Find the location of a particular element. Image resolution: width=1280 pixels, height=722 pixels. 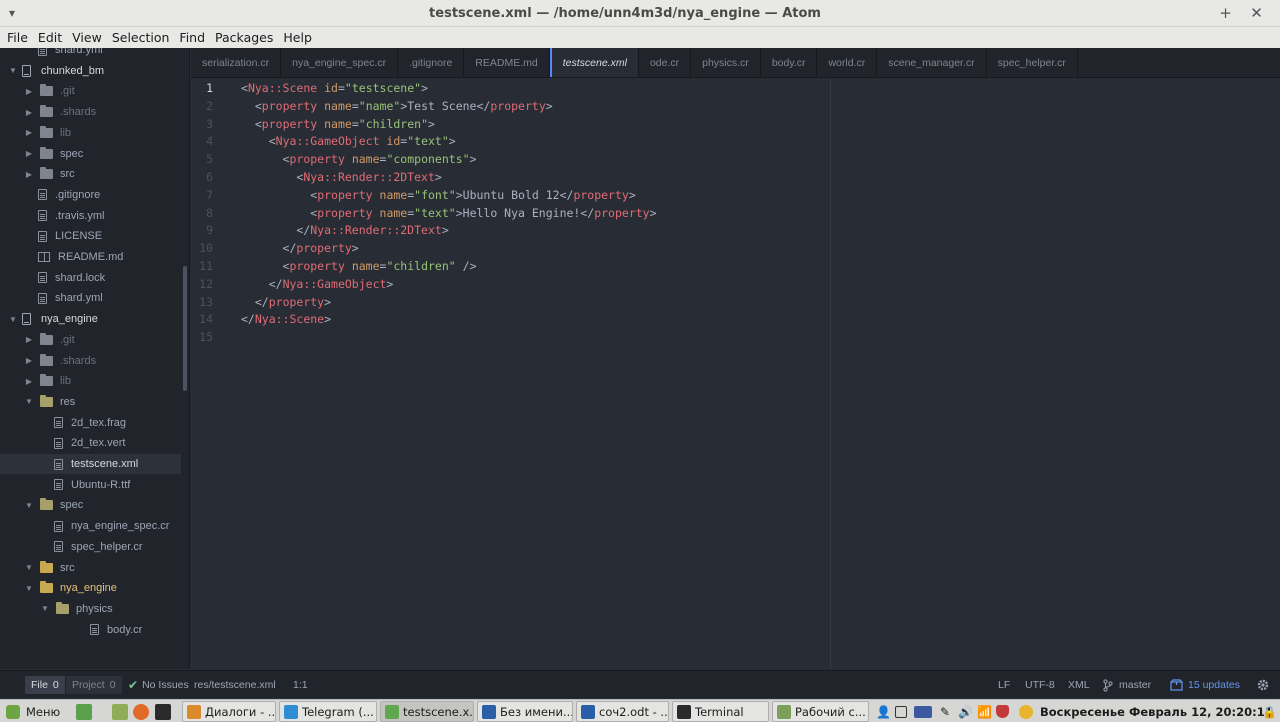

code-line: <property name="children"> is located at coordinates (338, 124).